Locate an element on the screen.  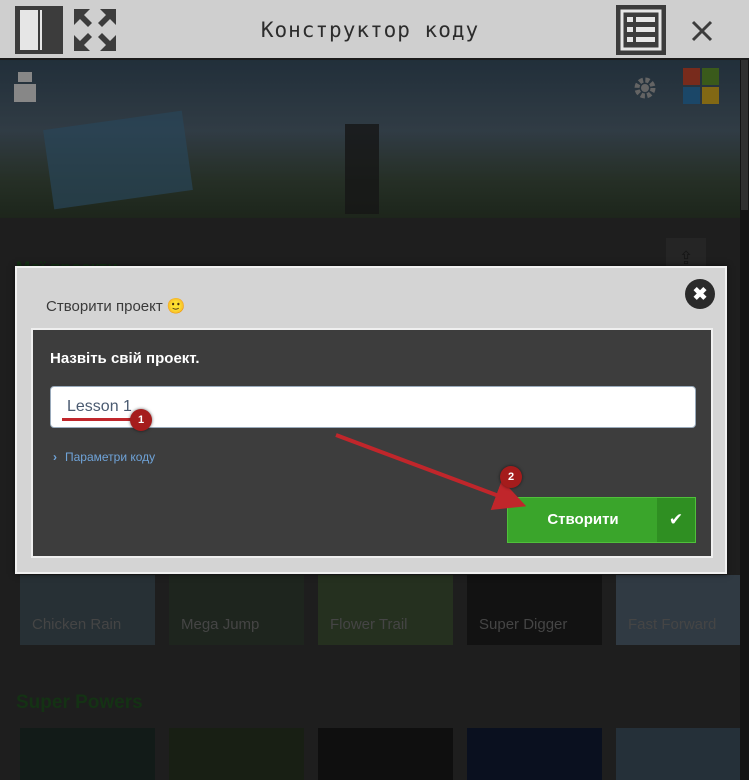
project-name-prompt: Назвіть свій проект. is located at coordinates (125, 358).